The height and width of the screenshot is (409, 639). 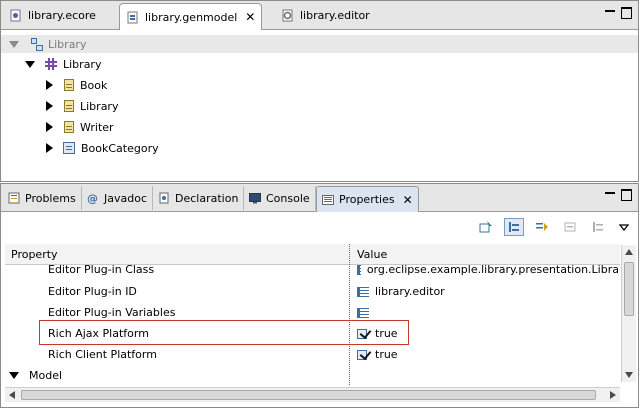 I want to click on tab-library-genmodel: library.genmodel ✕, so click(x=191, y=16).